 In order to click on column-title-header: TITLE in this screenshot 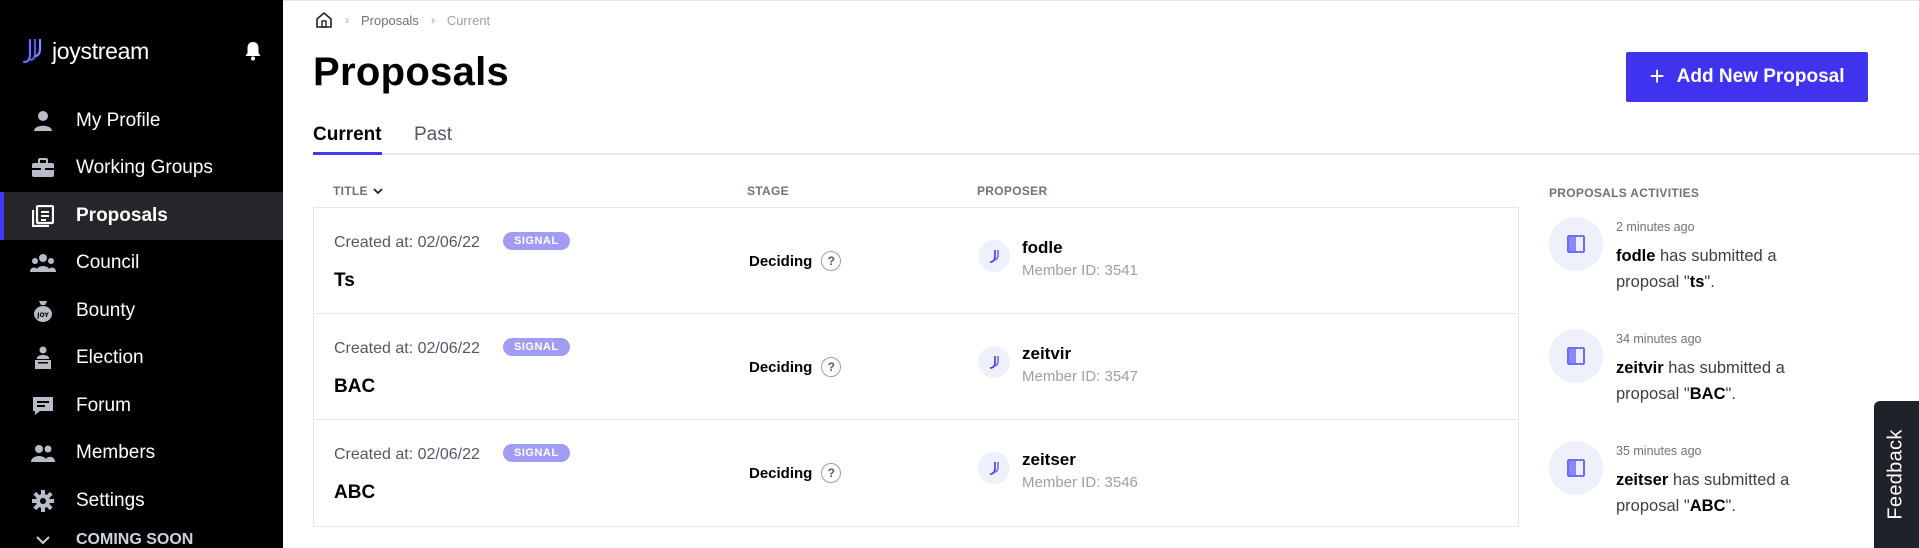, I will do `click(358, 191)`.